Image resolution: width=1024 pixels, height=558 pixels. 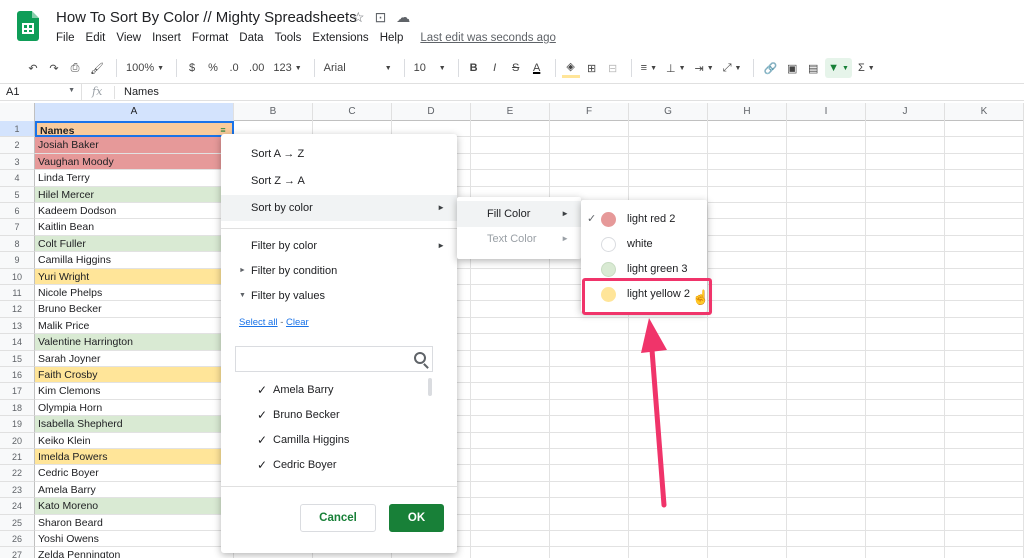 I want to click on cancel-button: Cancel, so click(x=338, y=518).